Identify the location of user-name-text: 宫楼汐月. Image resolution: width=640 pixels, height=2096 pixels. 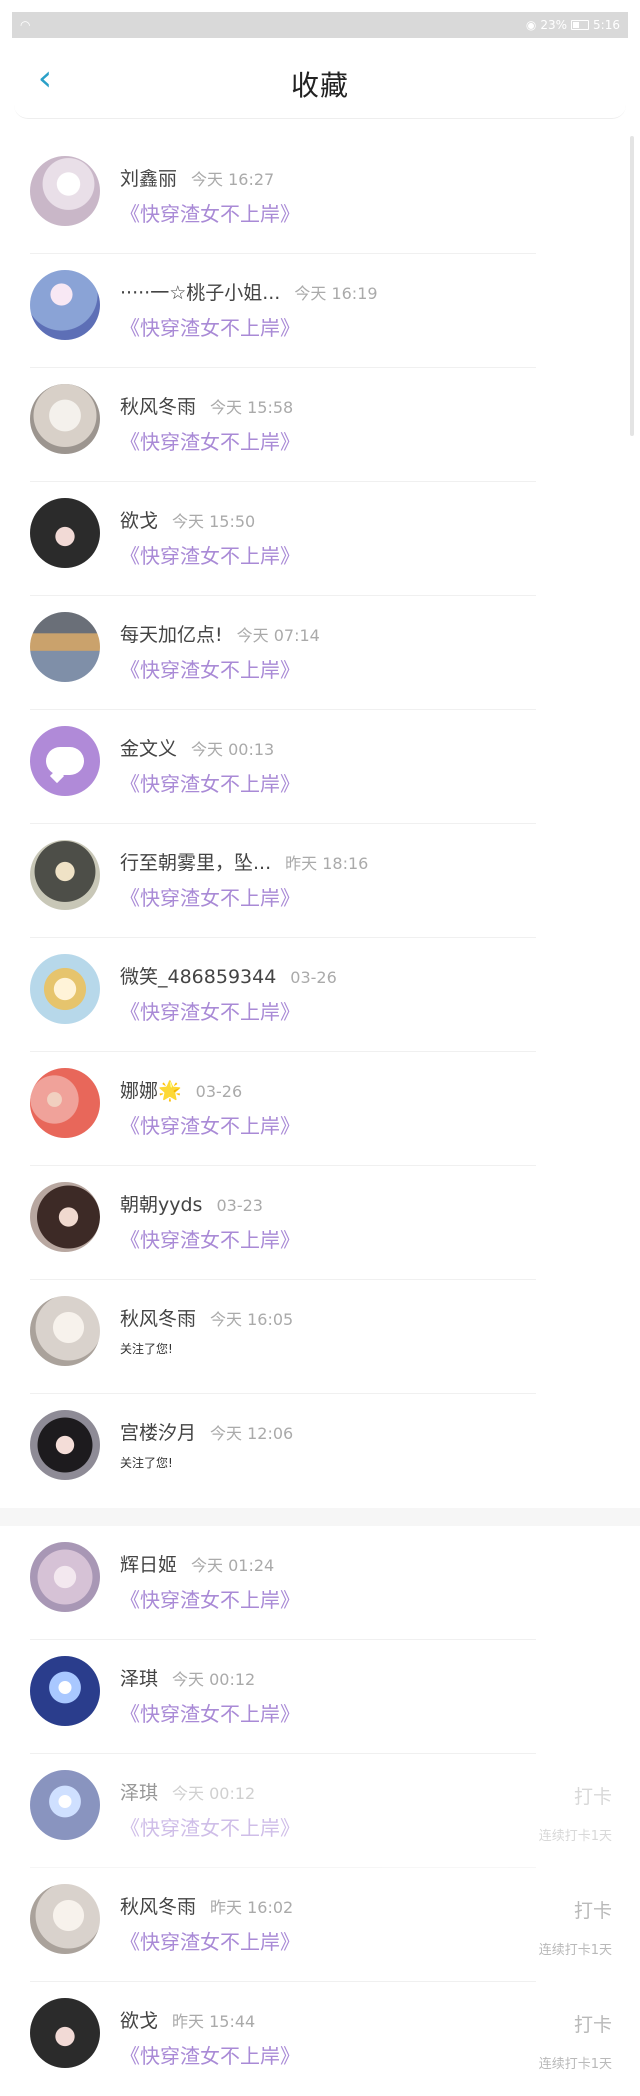
(158, 1433).